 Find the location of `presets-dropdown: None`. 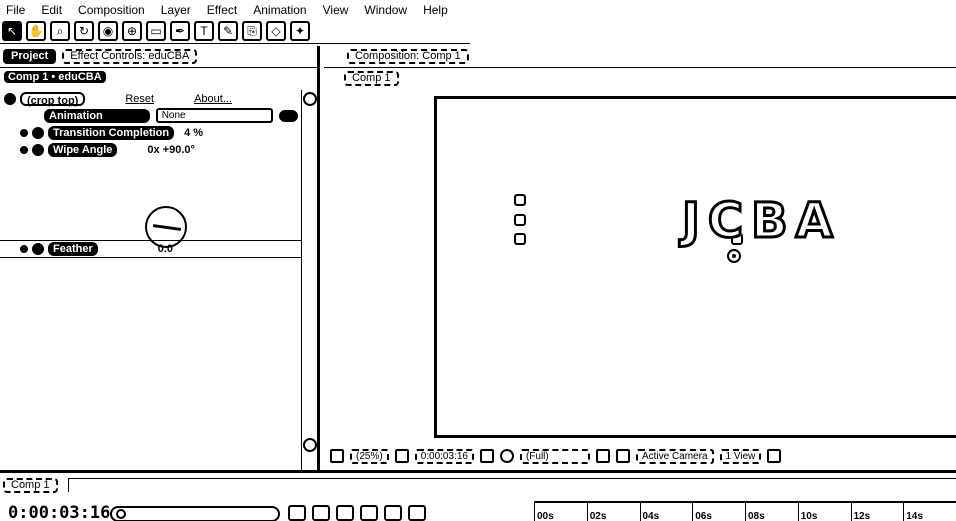

presets-dropdown: None is located at coordinates (214, 115).